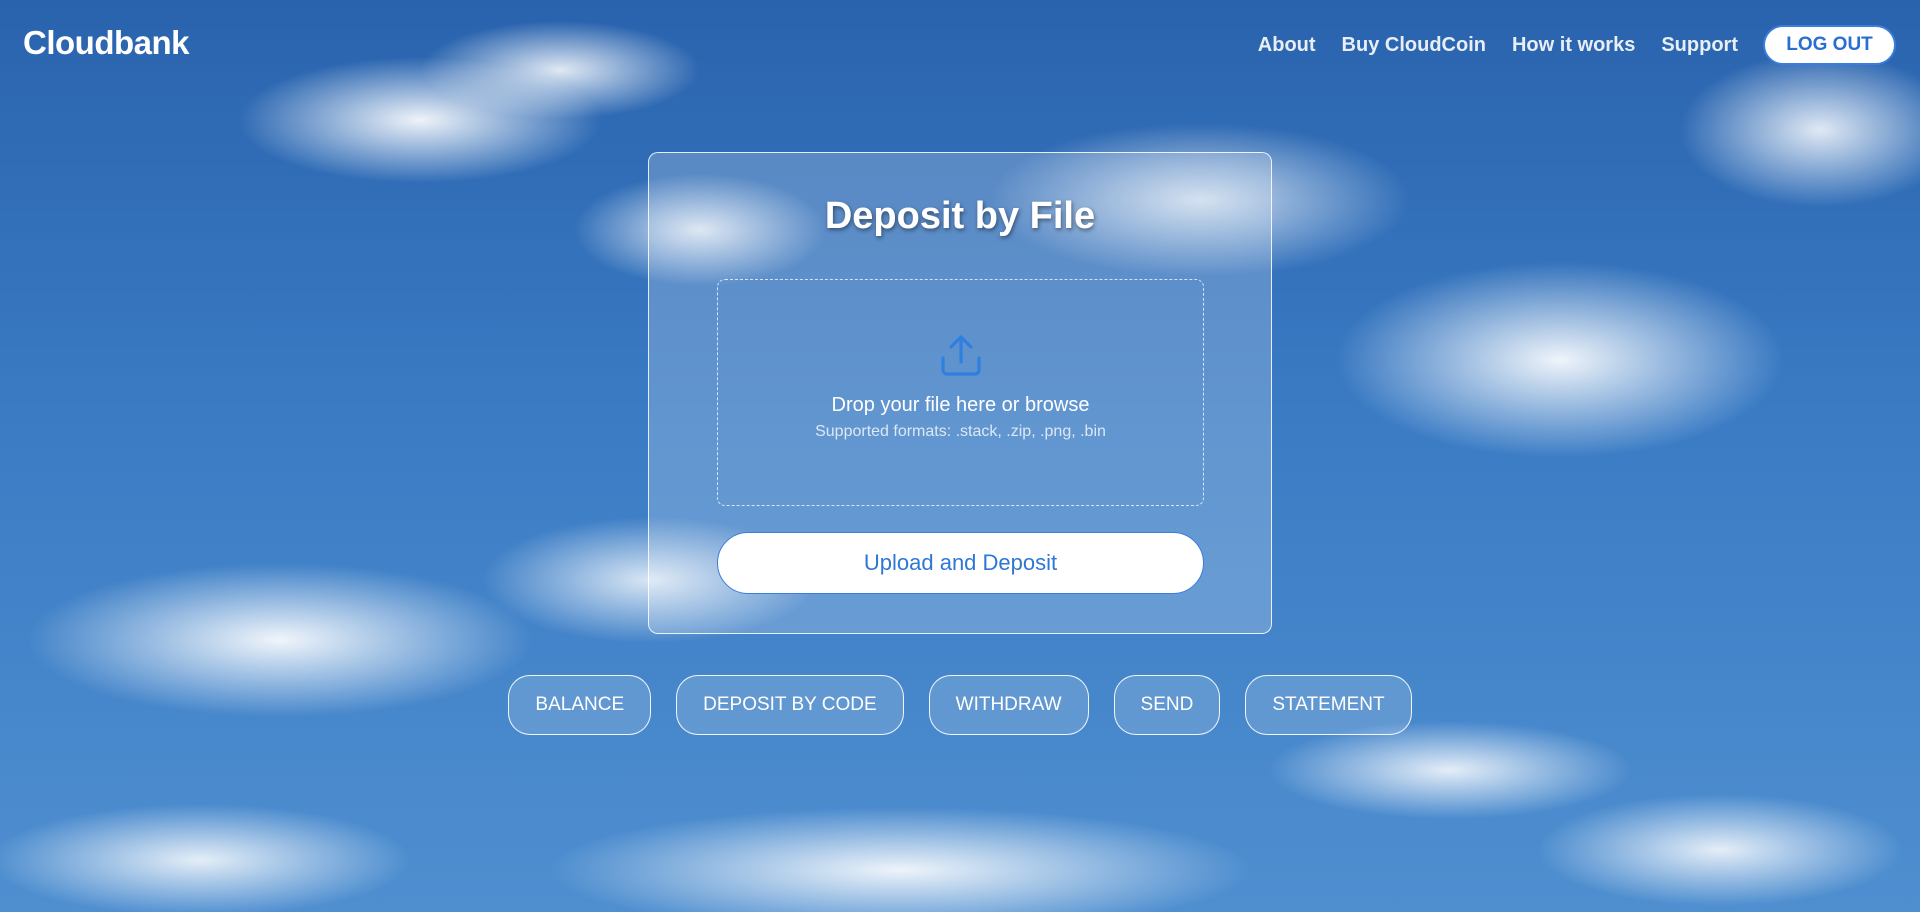  Describe the element at coordinates (1573, 45) in the screenshot. I see `nav-link-how-it-works: How it works` at that location.